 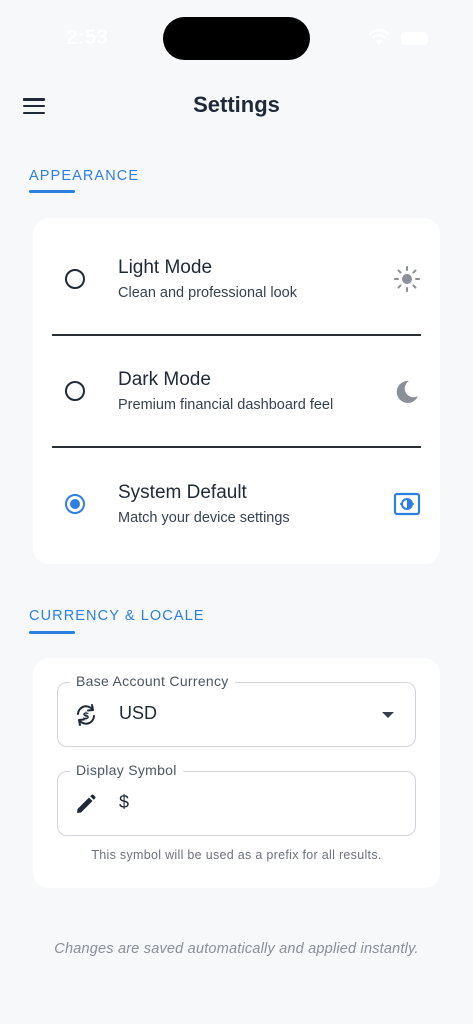 What do you see at coordinates (75, 504) in the screenshot?
I see `system-default-radio` at bounding box center [75, 504].